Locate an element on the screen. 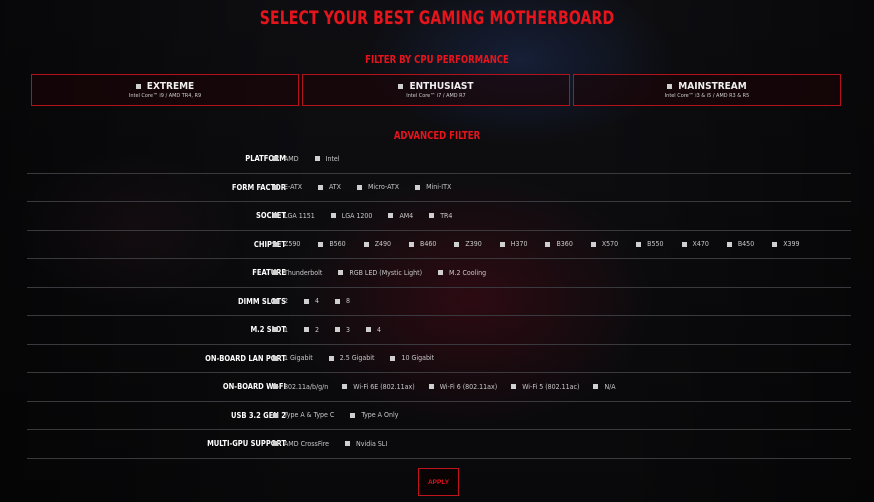  filter-option-label: 2 is located at coordinates (286, 301).